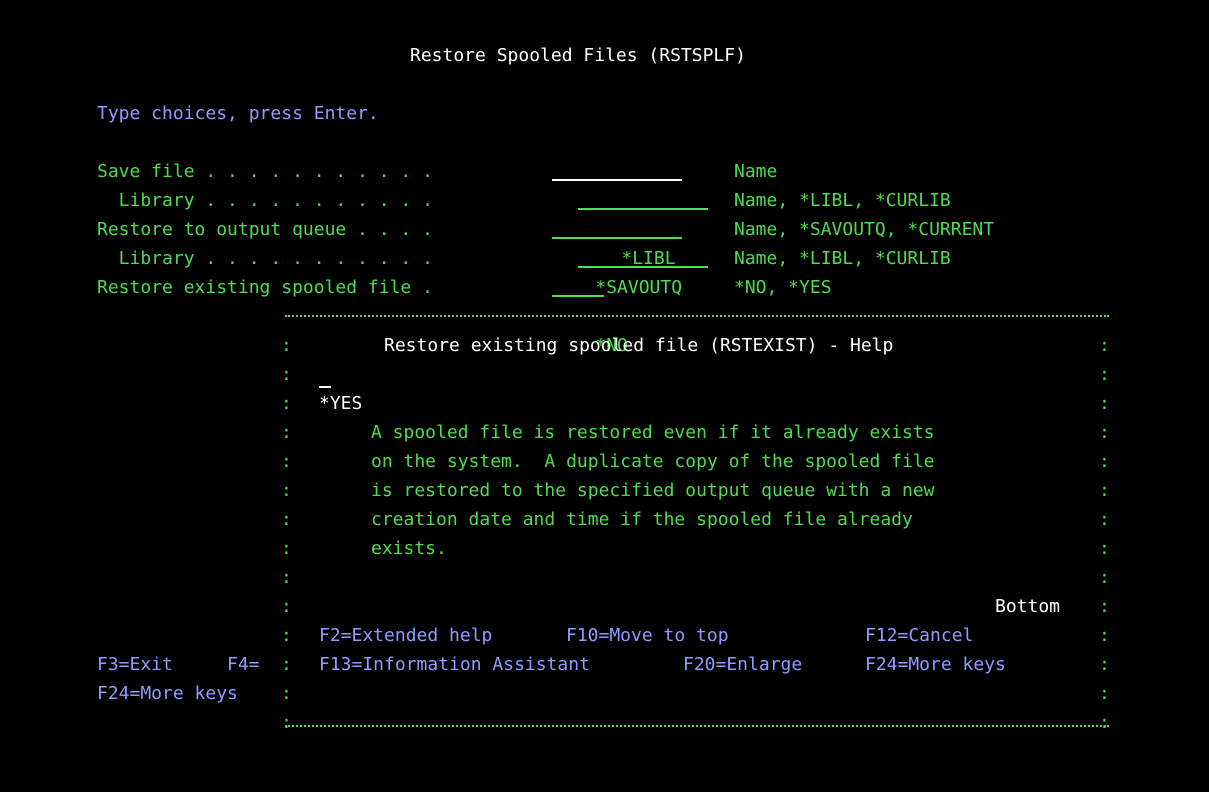 The image size is (1209, 792). Describe the element at coordinates (742, 664) in the screenshot. I see `f20-enlarge-key: F20=Enlarge` at that location.